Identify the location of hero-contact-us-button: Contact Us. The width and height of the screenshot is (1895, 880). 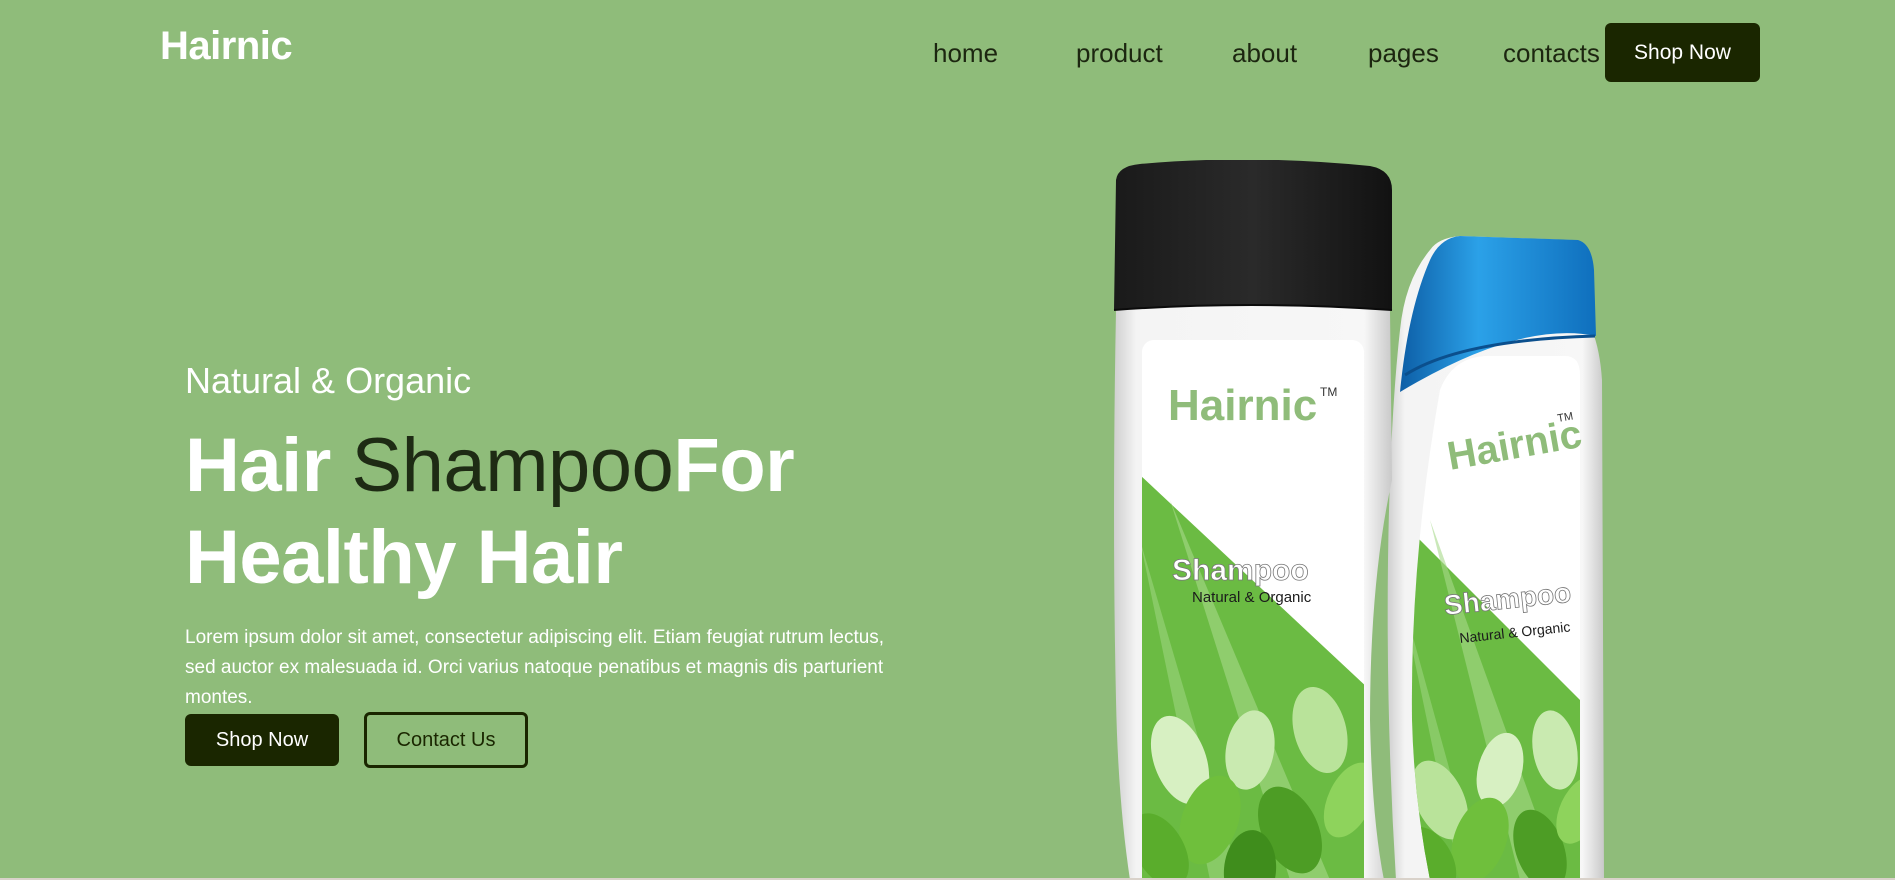
(446, 740).